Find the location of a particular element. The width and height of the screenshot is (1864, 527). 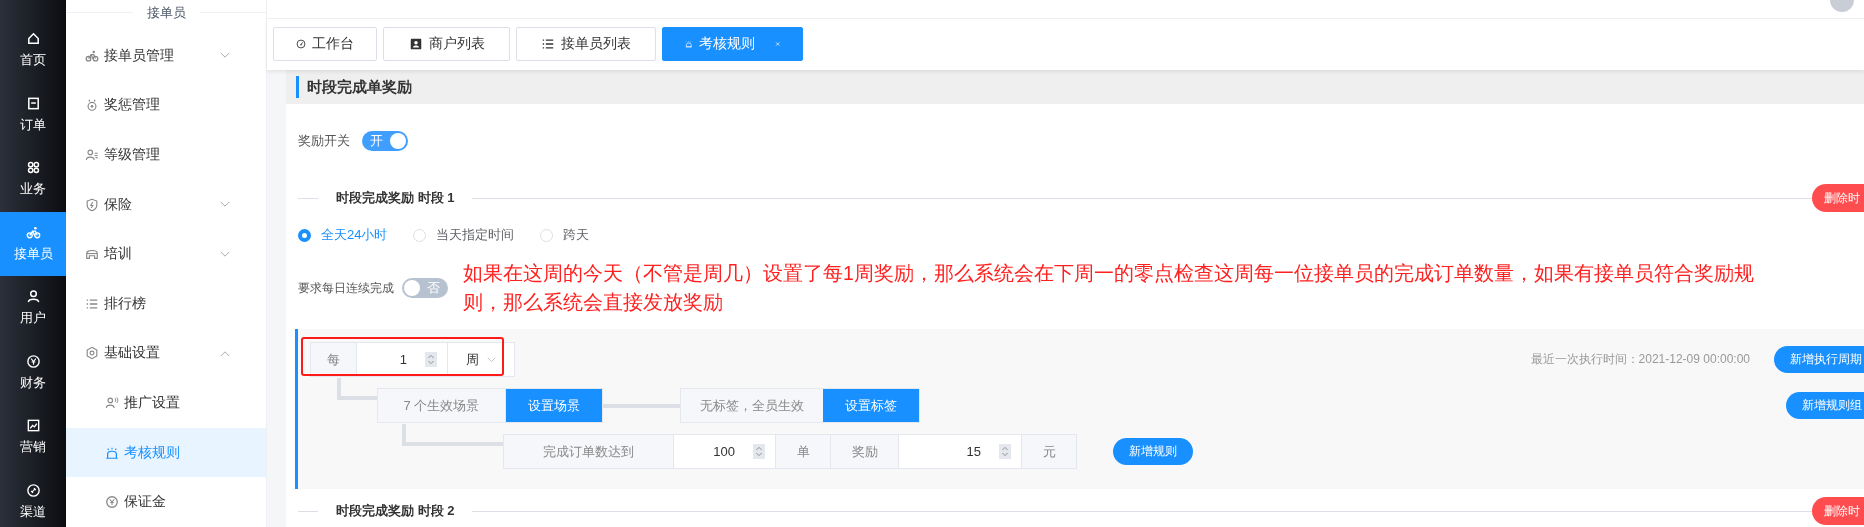

medal-icon is located at coordinates (92, 105).